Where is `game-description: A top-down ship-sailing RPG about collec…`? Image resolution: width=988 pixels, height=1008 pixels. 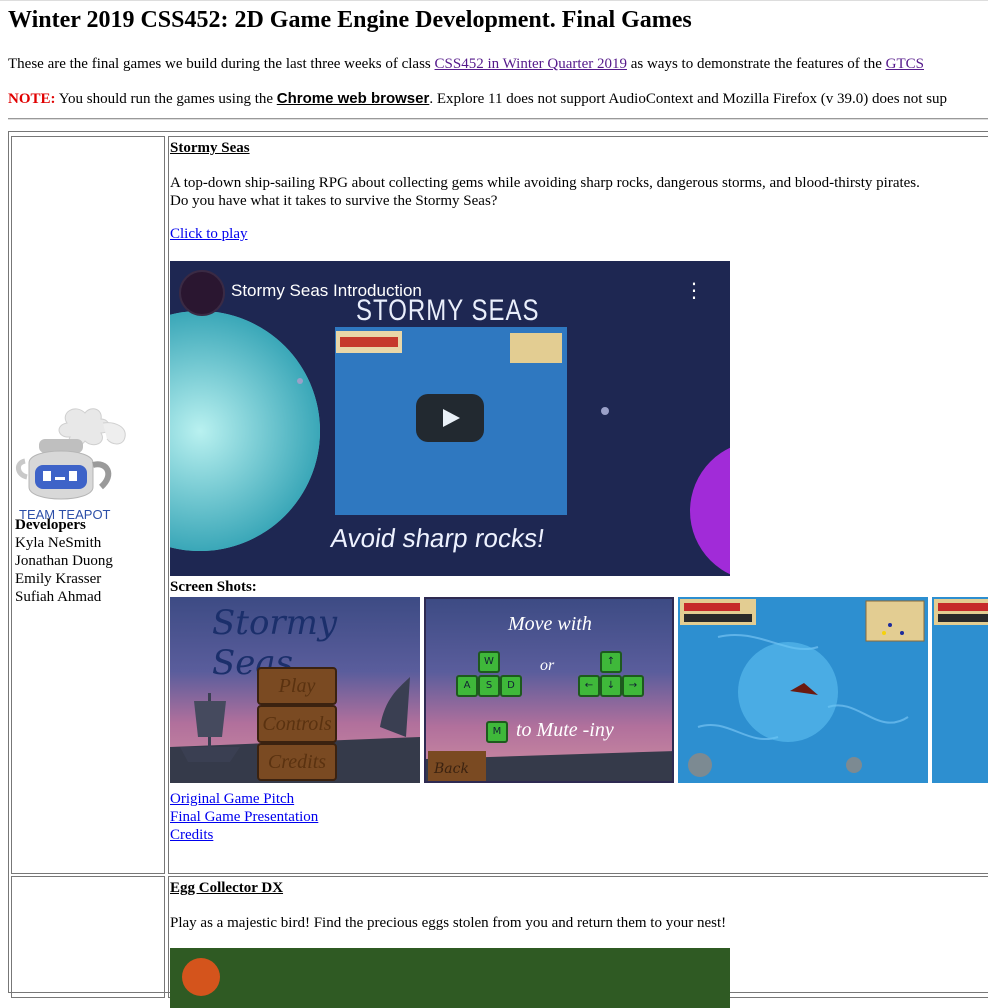
game-description: A top-down ship-sailing RPG about collec… is located at coordinates (545, 192).